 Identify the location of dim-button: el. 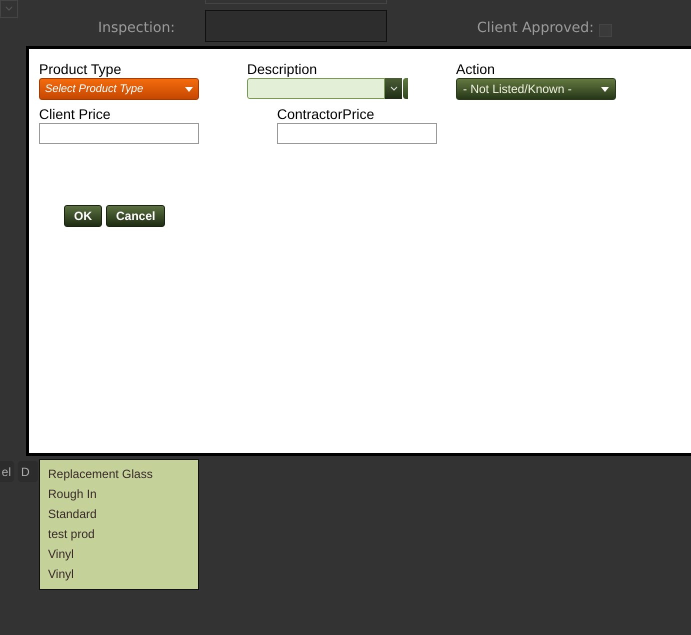
(7, 471).